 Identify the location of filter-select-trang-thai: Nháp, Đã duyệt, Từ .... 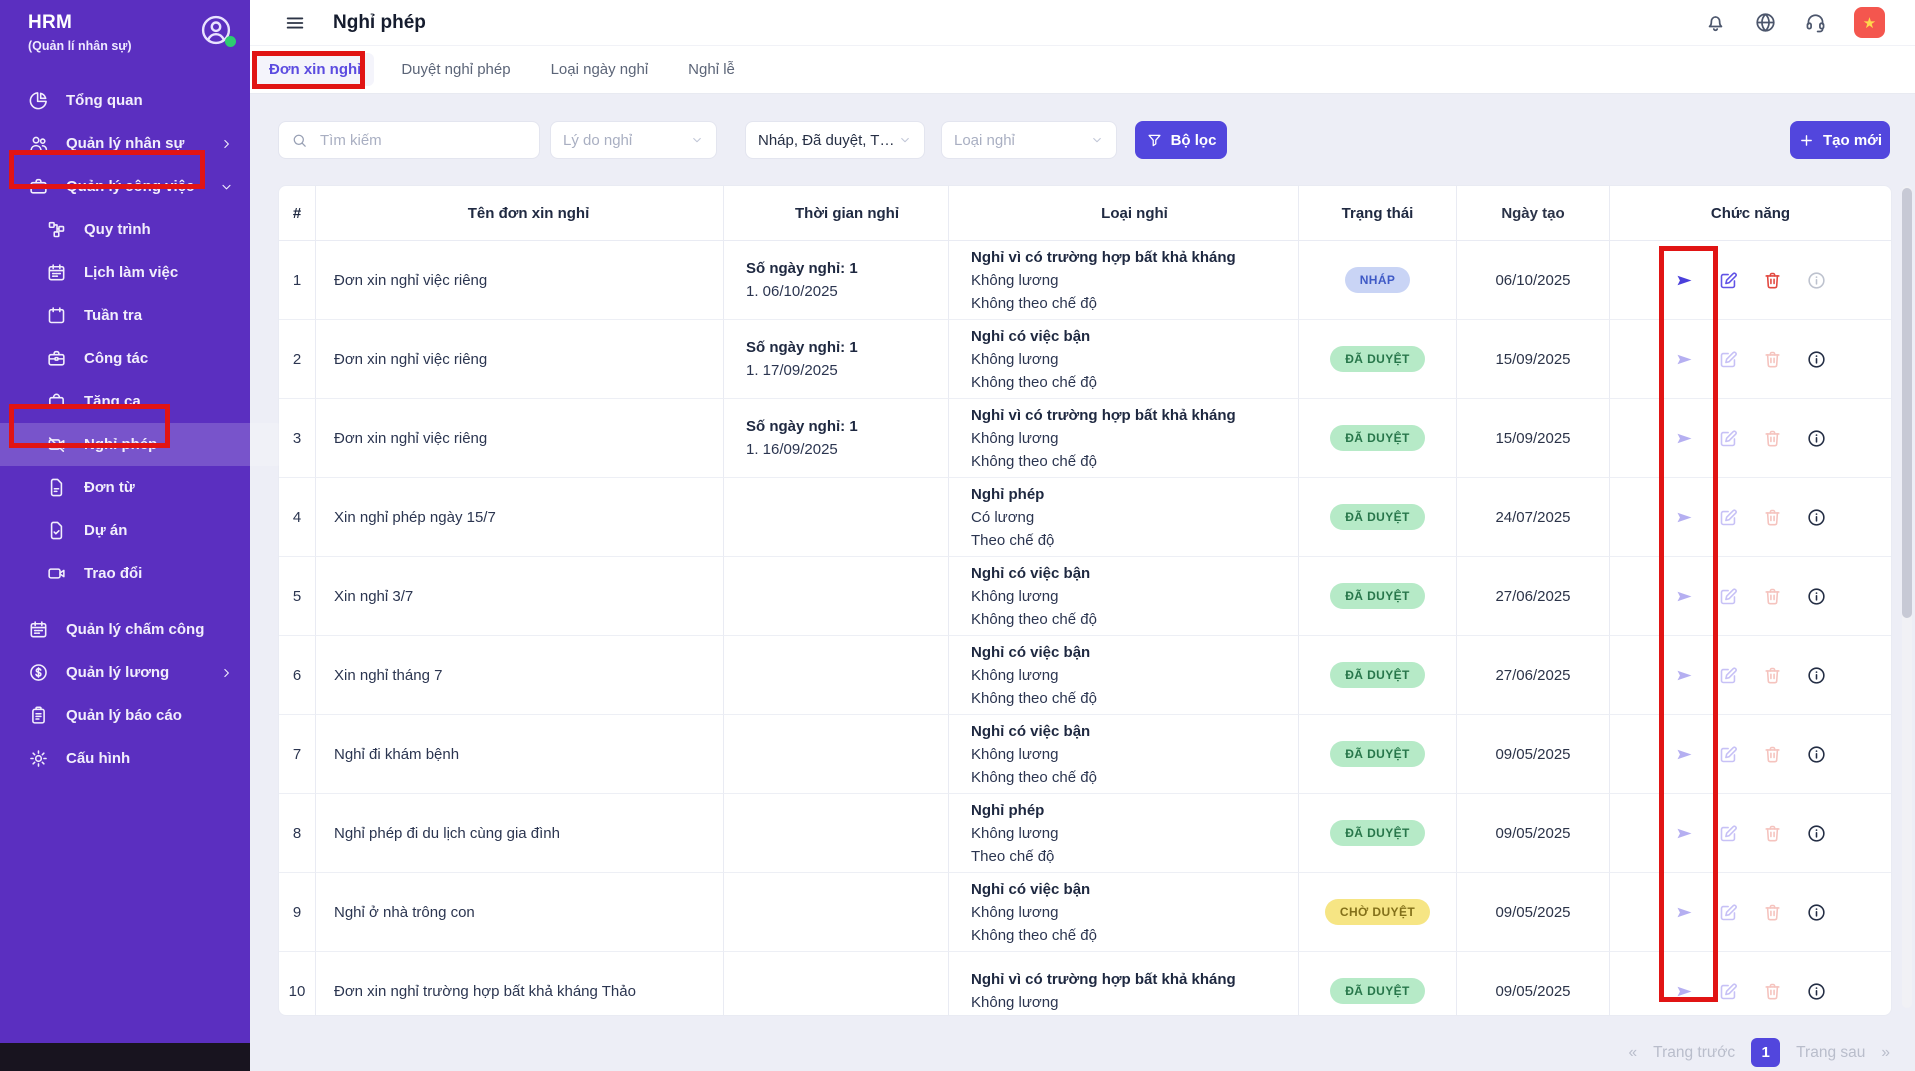
(835, 140).